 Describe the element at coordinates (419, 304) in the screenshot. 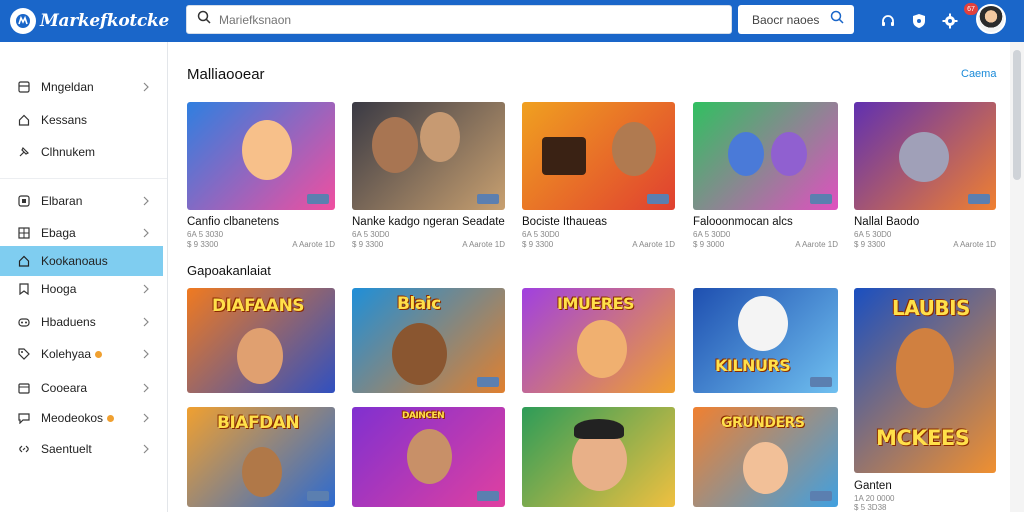

I see `game-banner: Blaic` at that location.